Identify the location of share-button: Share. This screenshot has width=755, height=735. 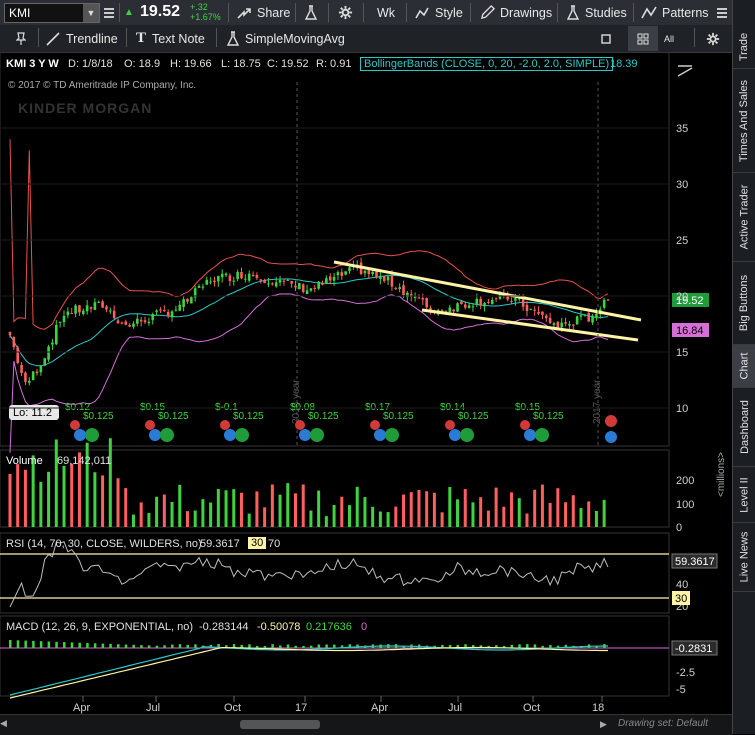
(263, 12).